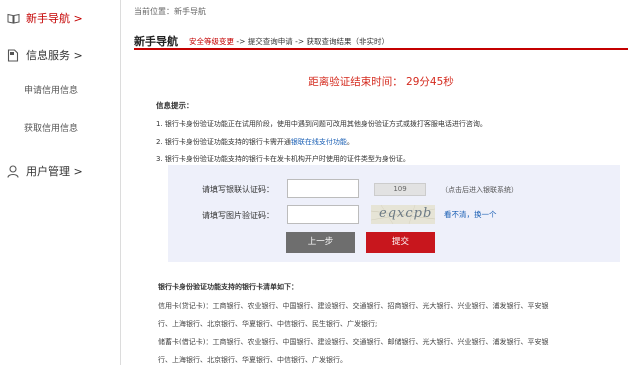 The width and height of the screenshot is (640, 365). Describe the element at coordinates (323, 214) in the screenshot. I see `captcha-input` at that location.